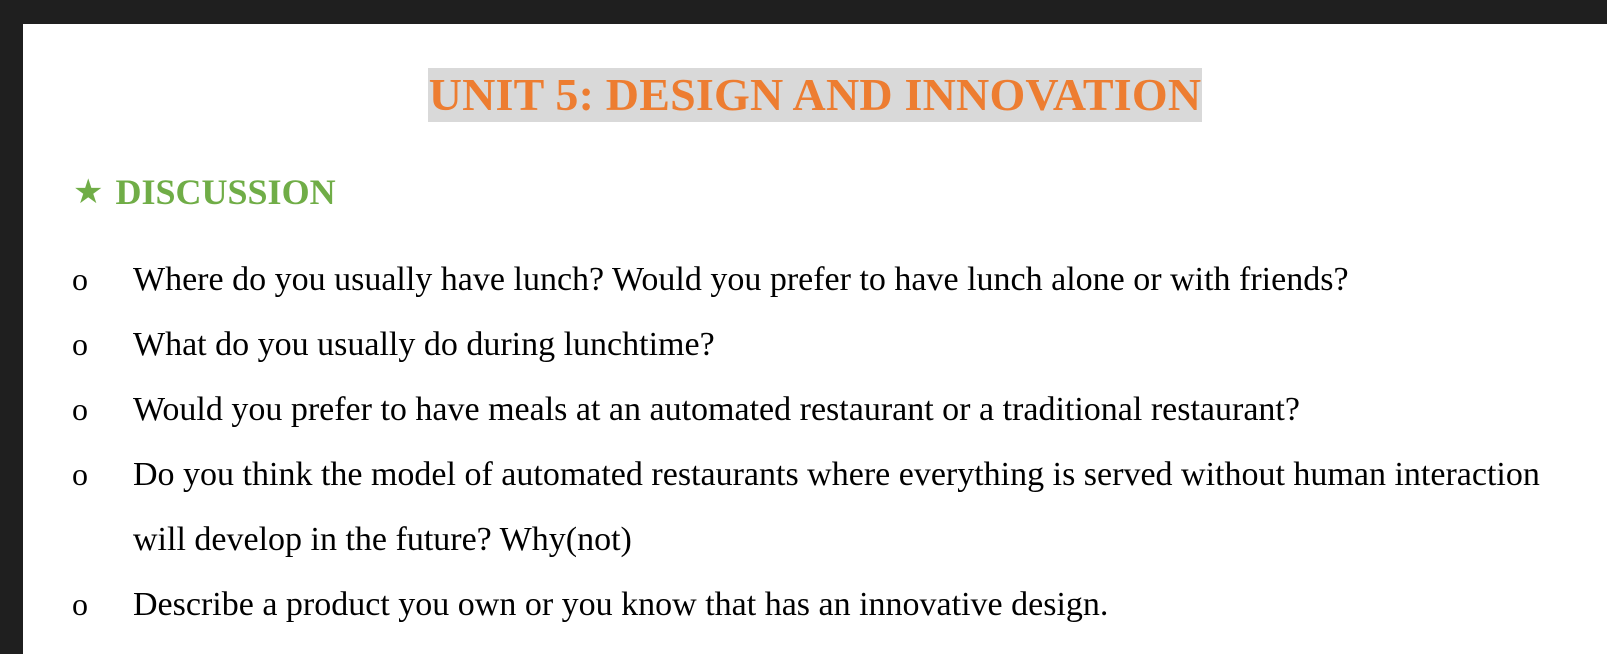 The image size is (1607, 654). What do you see at coordinates (88, 192) in the screenshot?
I see `star-icon: ★` at bounding box center [88, 192].